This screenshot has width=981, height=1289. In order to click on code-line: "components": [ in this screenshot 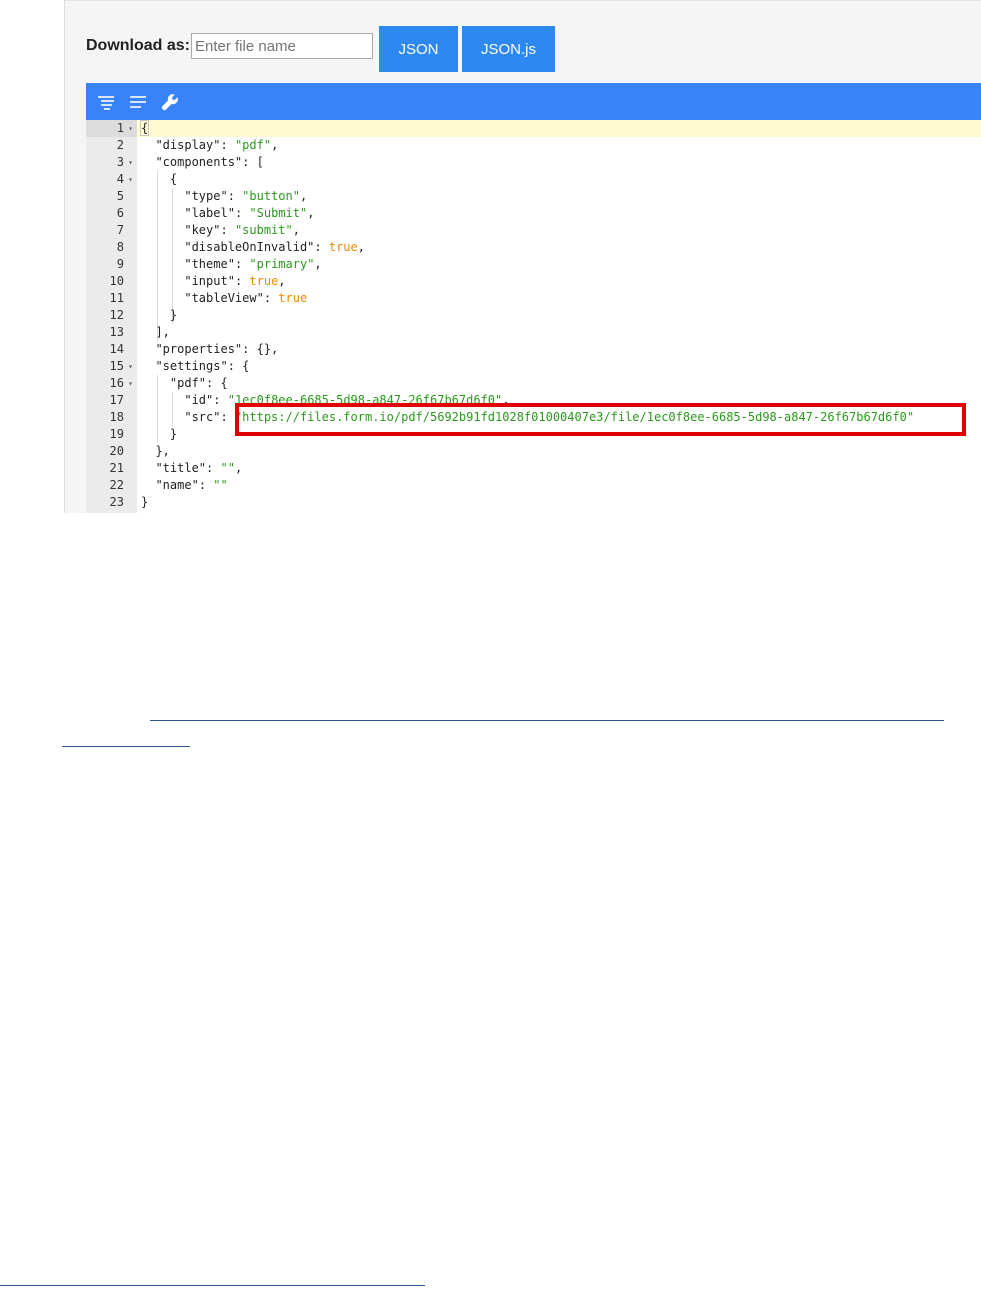, I will do `click(209, 162)`.